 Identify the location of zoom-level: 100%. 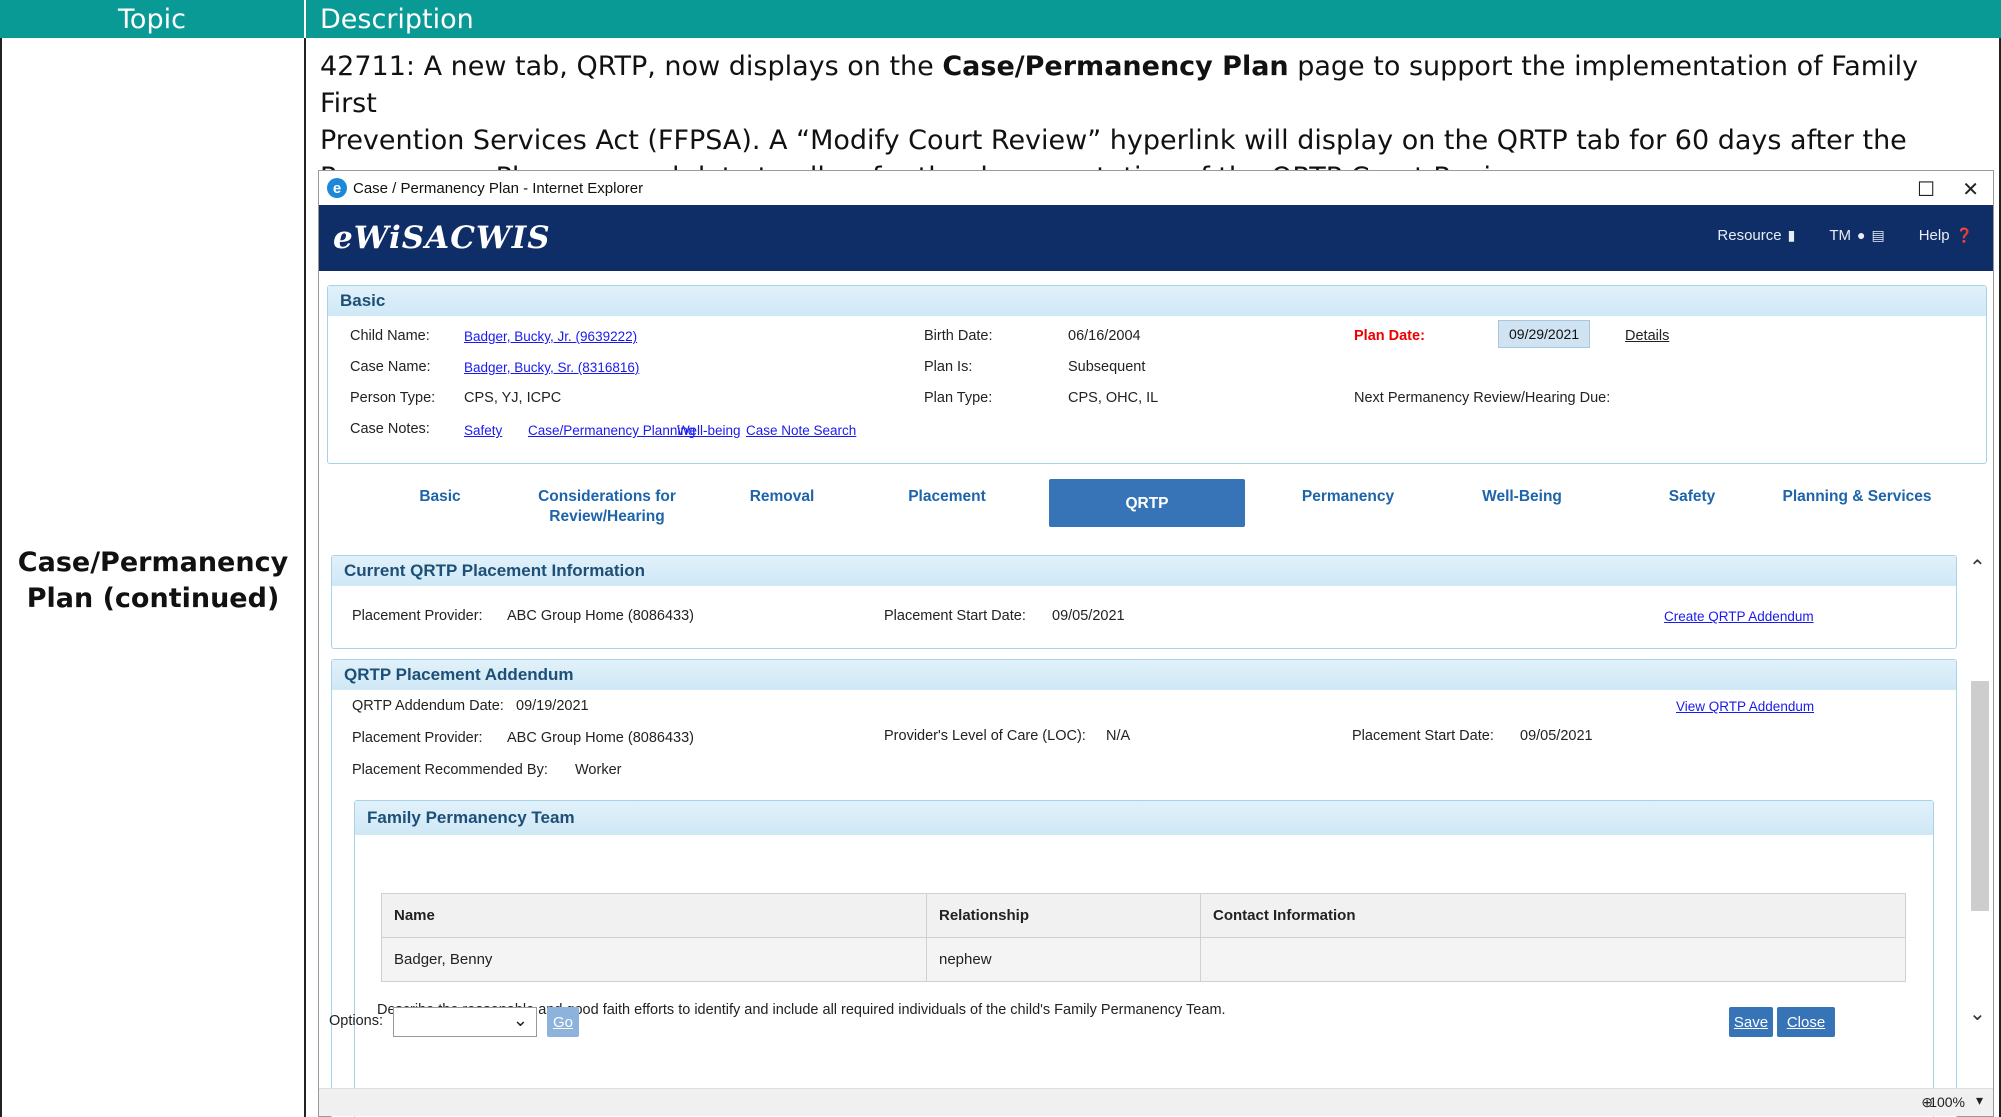
(1947, 1102).